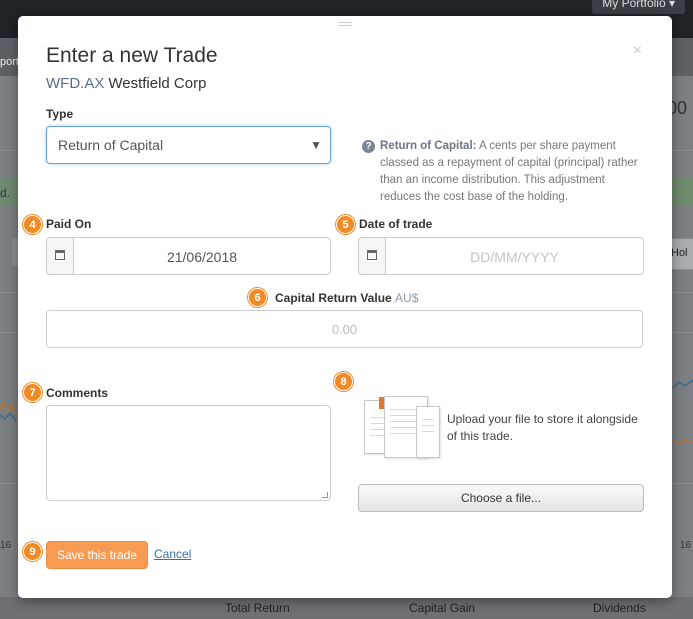 The image size is (693, 619). I want to click on trade-type-select: Return of Capital ▼, so click(188, 145).